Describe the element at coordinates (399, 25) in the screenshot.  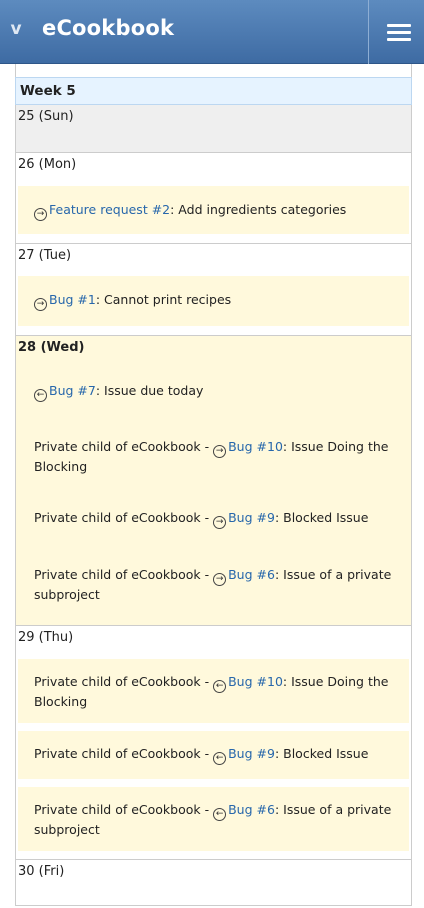
I see `hamburger-icon` at that location.